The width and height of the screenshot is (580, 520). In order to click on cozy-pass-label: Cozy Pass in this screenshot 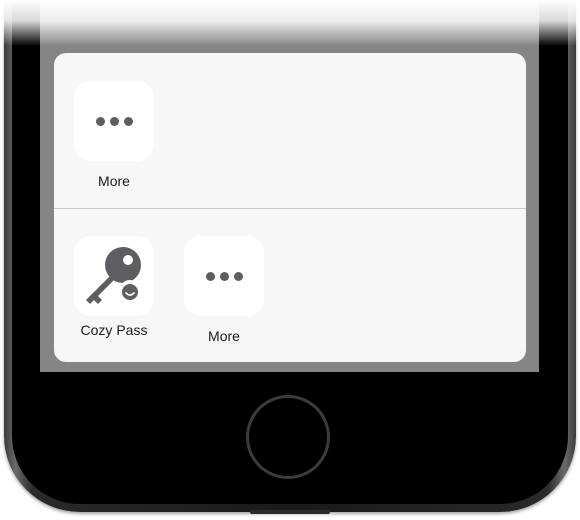, I will do `click(114, 330)`.